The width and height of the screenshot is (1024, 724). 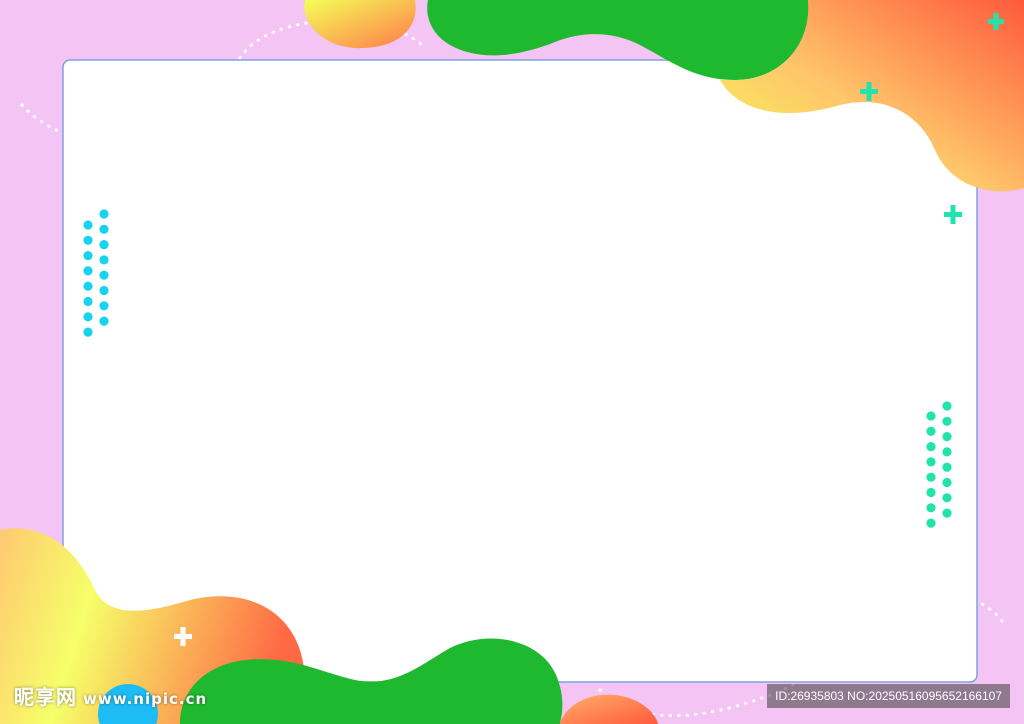 I want to click on watermark-site: www.nipic.cn, so click(x=145, y=699).